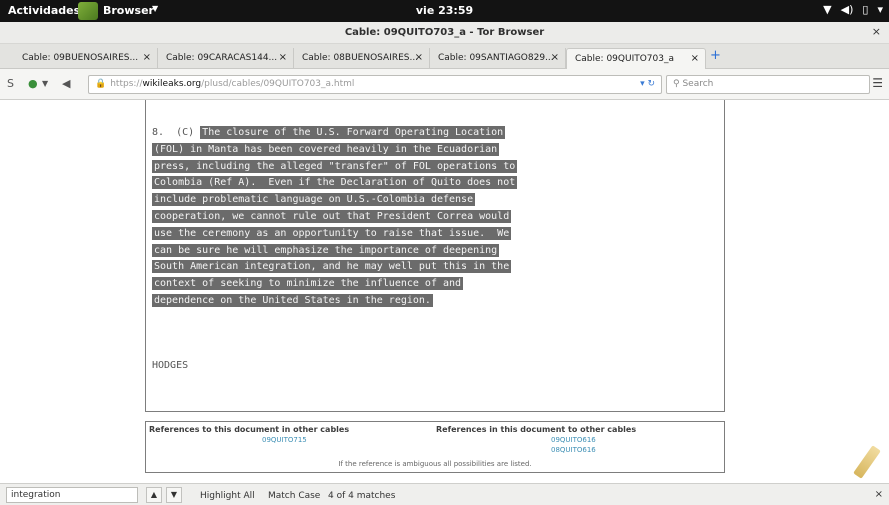 The height and width of the screenshot is (505, 889). What do you see at coordinates (877, 83) in the screenshot?
I see `hamburger-menu-icon: ☰` at bounding box center [877, 83].